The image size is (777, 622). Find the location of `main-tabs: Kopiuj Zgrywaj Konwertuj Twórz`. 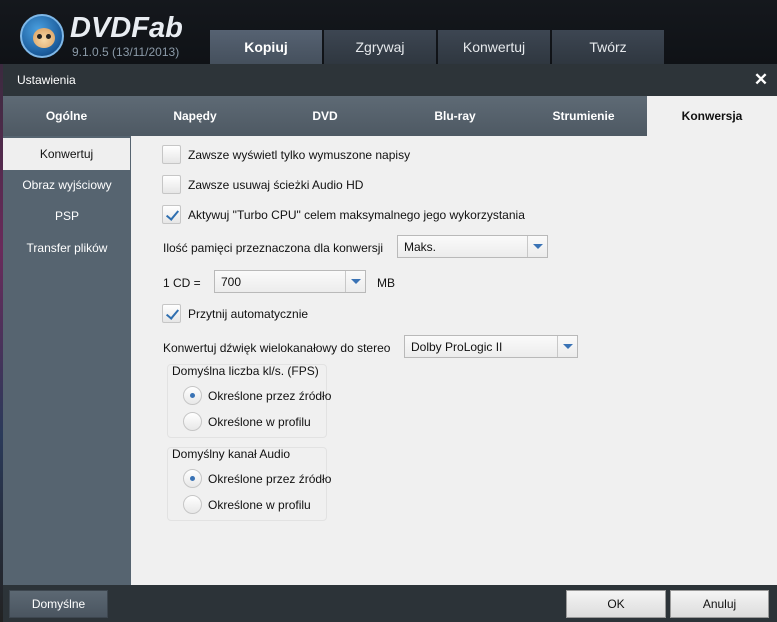

main-tabs: Kopiuj Zgrywaj Konwertuj Twórz is located at coordinates (438, 47).